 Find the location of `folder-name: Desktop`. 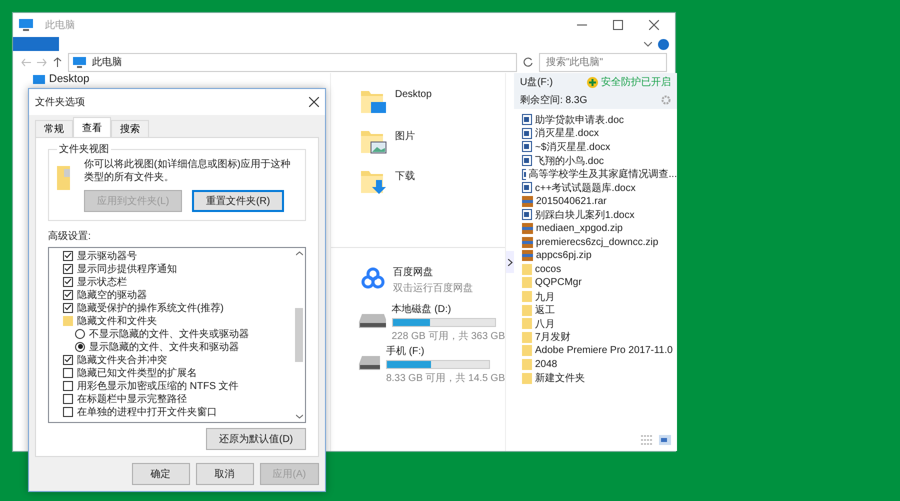

folder-name: Desktop is located at coordinates (413, 107).